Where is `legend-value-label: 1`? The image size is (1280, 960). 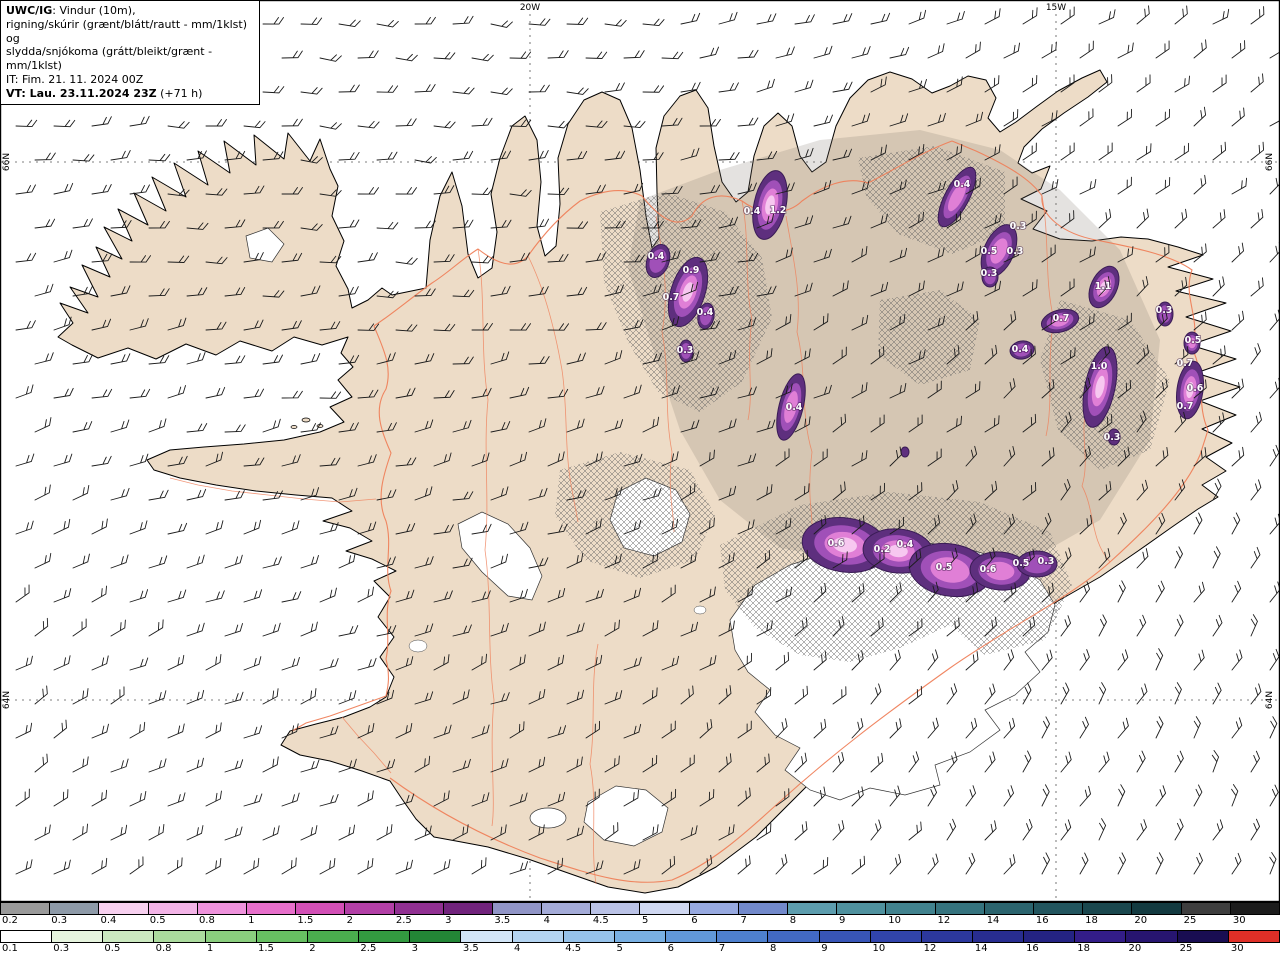
legend-value-label: 1 is located at coordinates (210, 948).